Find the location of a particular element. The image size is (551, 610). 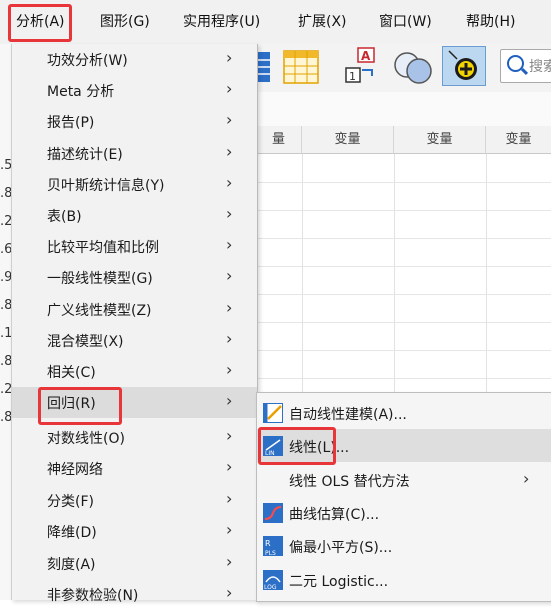

column-header: 量 is located at coordinates (279, 140).